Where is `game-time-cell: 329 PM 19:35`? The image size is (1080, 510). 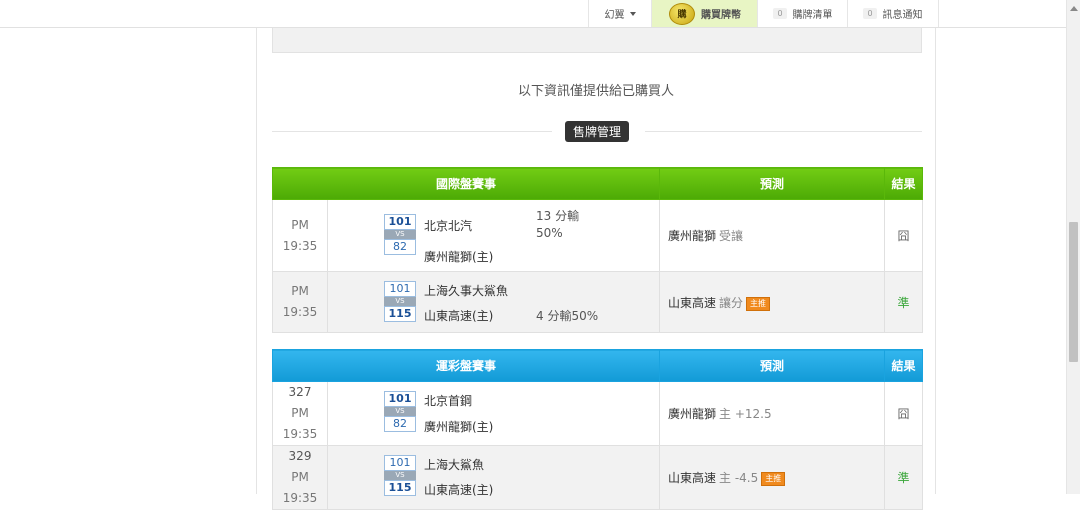 game-time-cell: 329 PM 19:35 is located at coordinates (300, 477).